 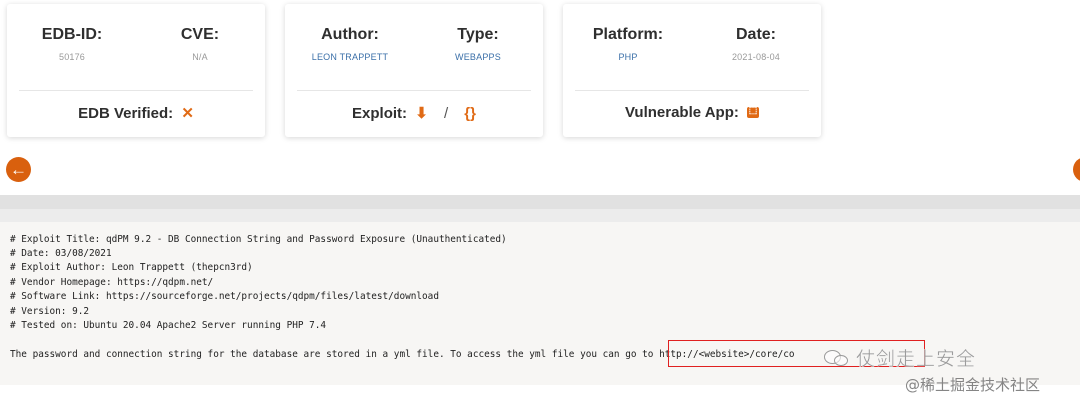 I want to click on edb-id-column: EDB-ID: 50176, so click(x=72, y=44).